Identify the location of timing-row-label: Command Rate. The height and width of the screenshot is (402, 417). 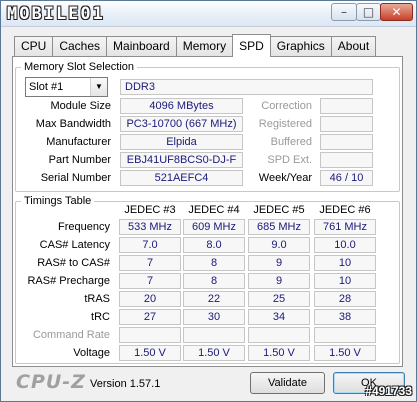
(71, 335).